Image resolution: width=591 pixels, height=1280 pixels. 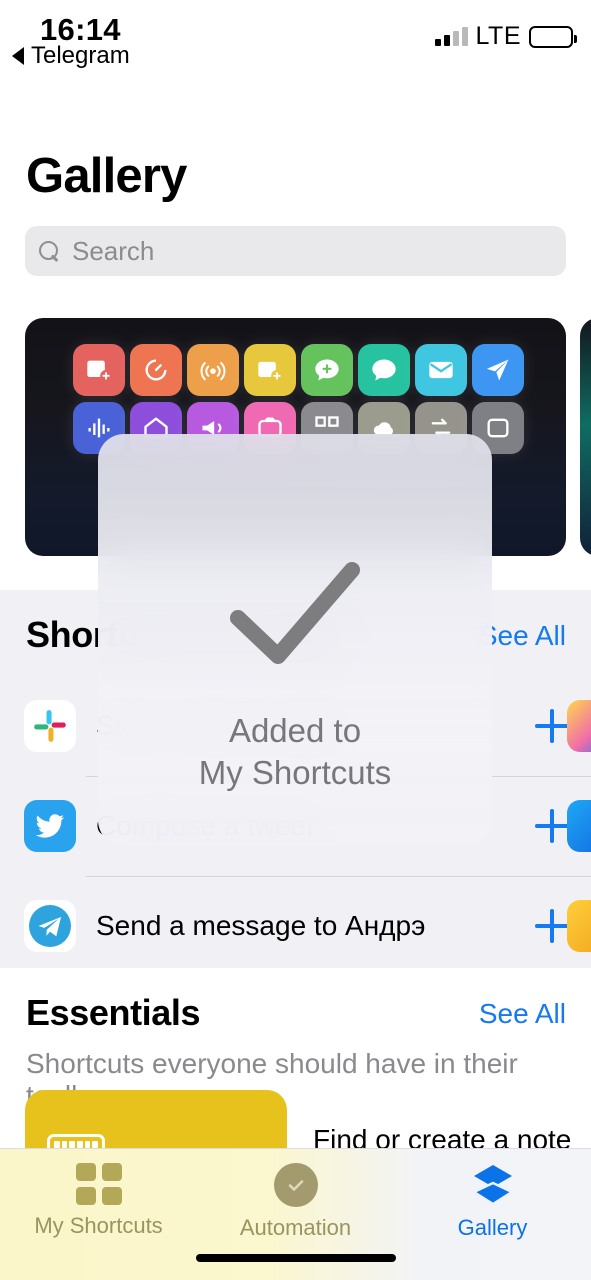 What do you see at coordinates (98, 1184) in the screenshot?
I see `grid-icon` at bounding box center [98, 1184].